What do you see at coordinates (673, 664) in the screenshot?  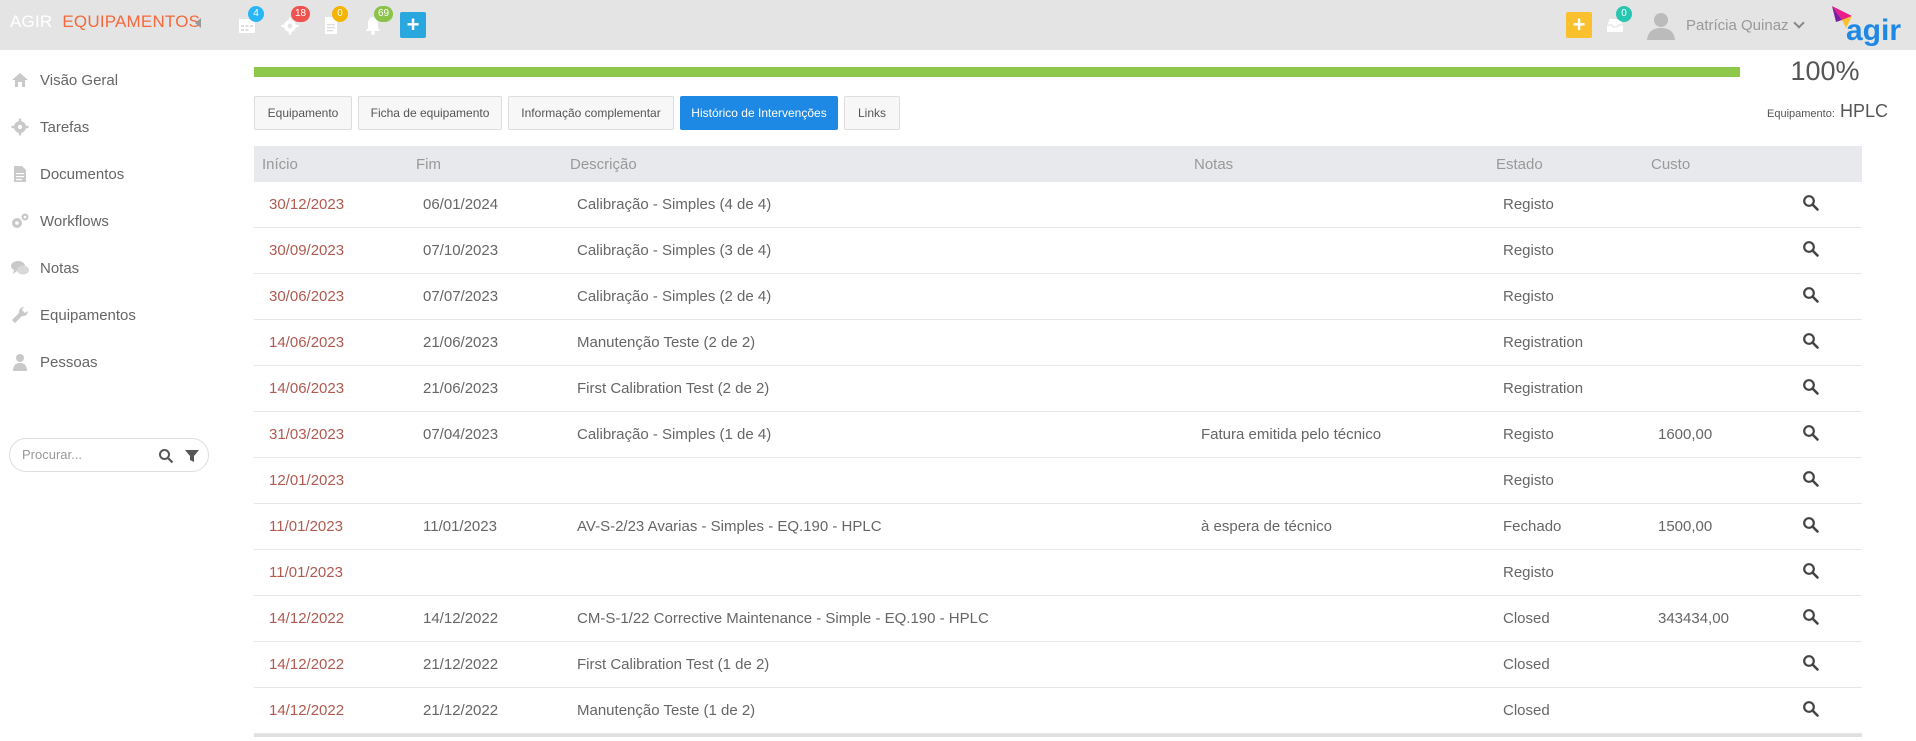 I see `cell-descricao: First Calibration Test (1 de 2)` at bounding box center [673, 664].